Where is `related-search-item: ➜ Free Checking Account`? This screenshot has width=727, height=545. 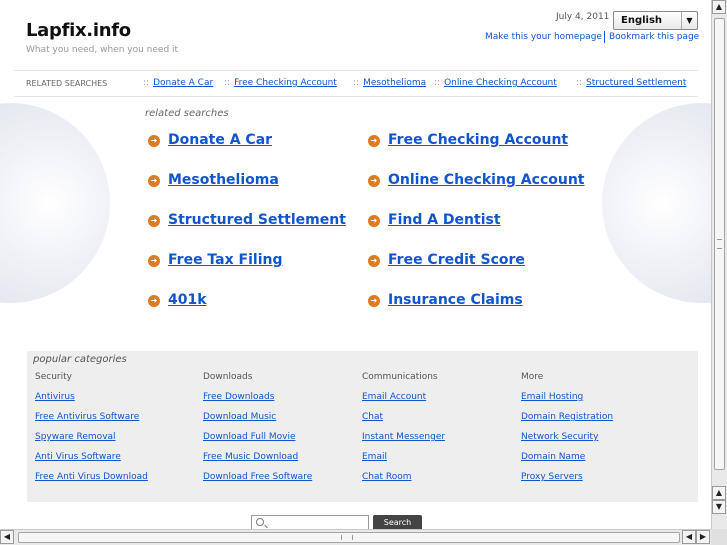 related-search-item: ➜ Free Checking Account is located at coordinates (468, 140).